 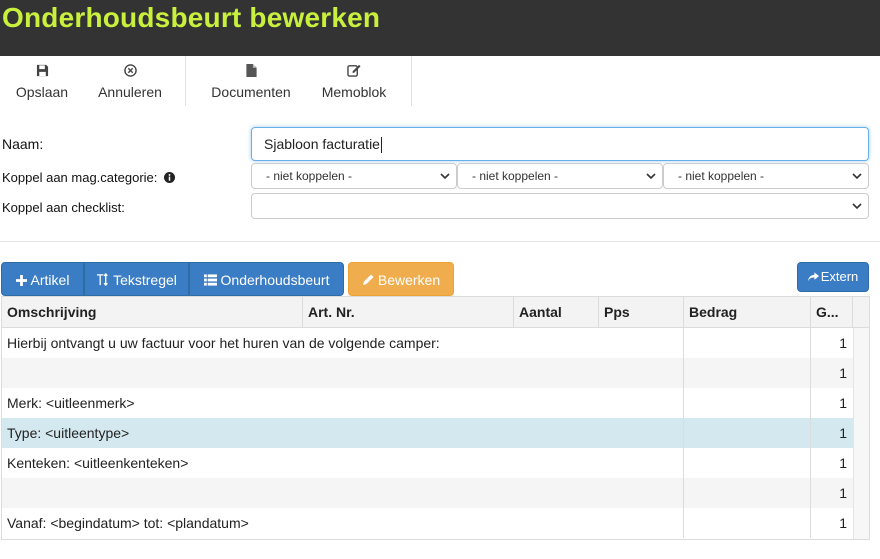 I want to click on extern-label: Extern, so click(x=839, y=276).